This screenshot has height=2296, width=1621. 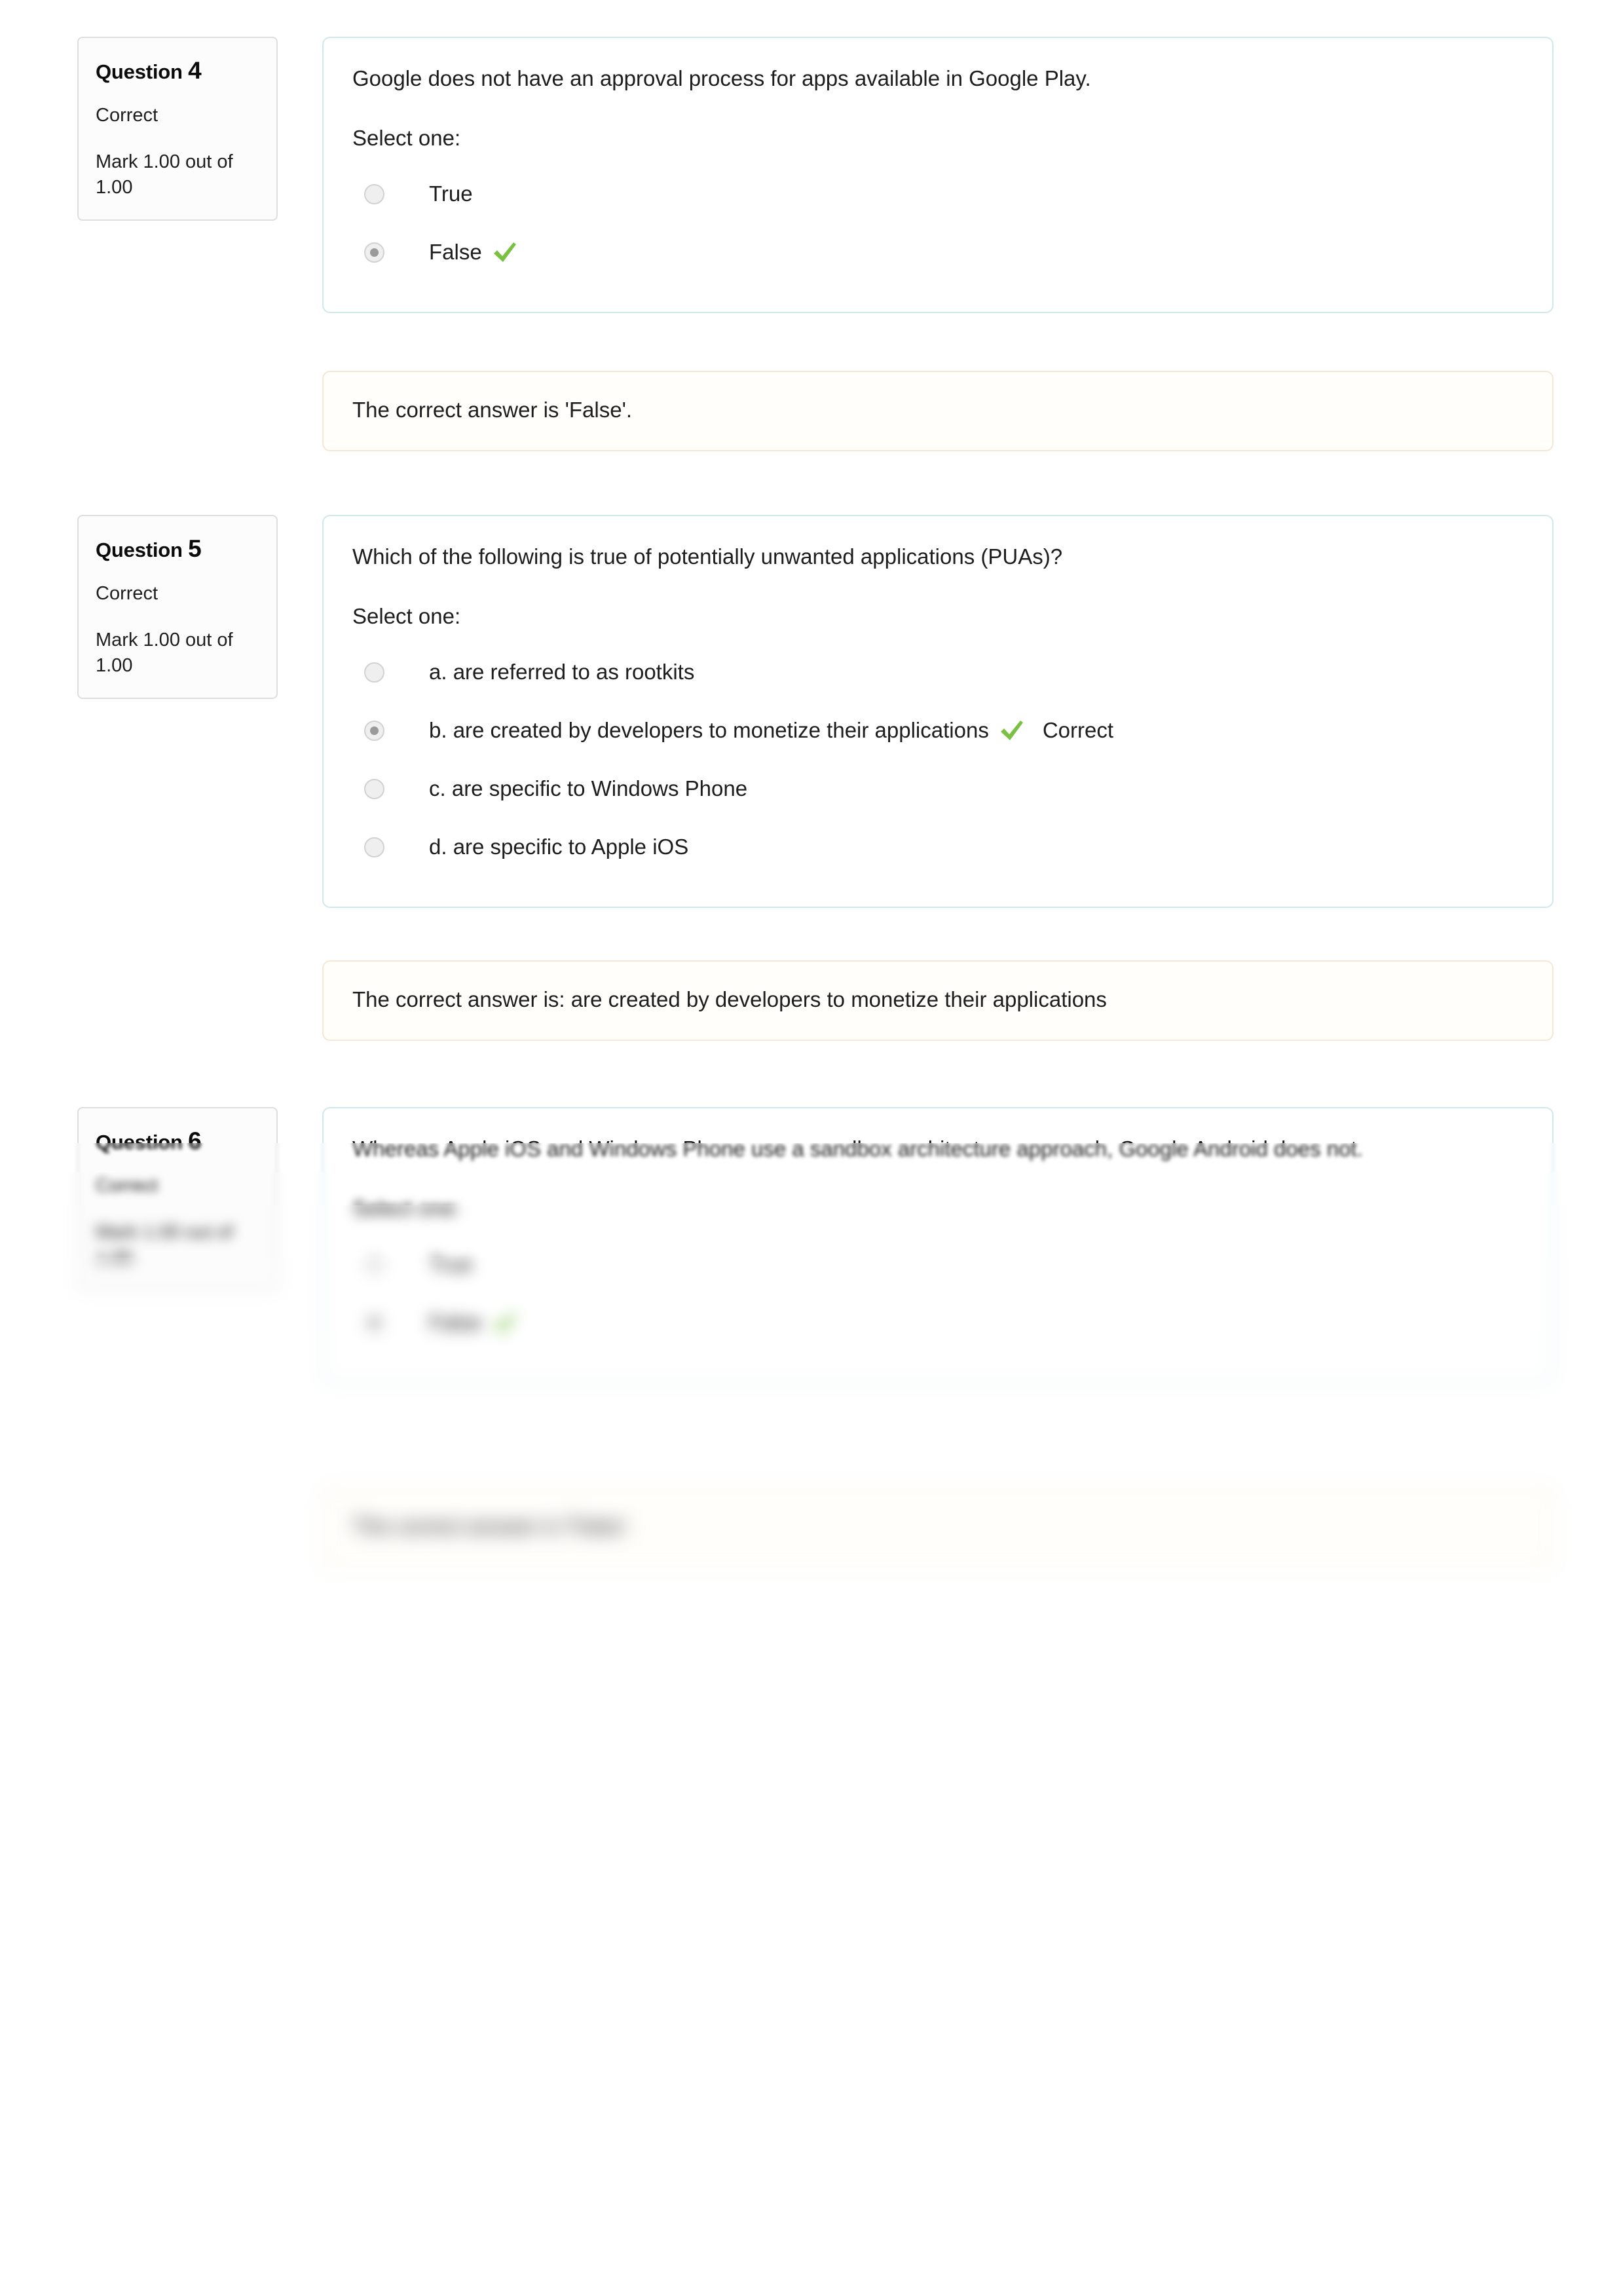 What do you see at coordinates (177, 129) in the screenshot?
I see `question-info-4: Question 4 Correct Mark 1.00 out of 1.00` at bounding box center [177, 129].